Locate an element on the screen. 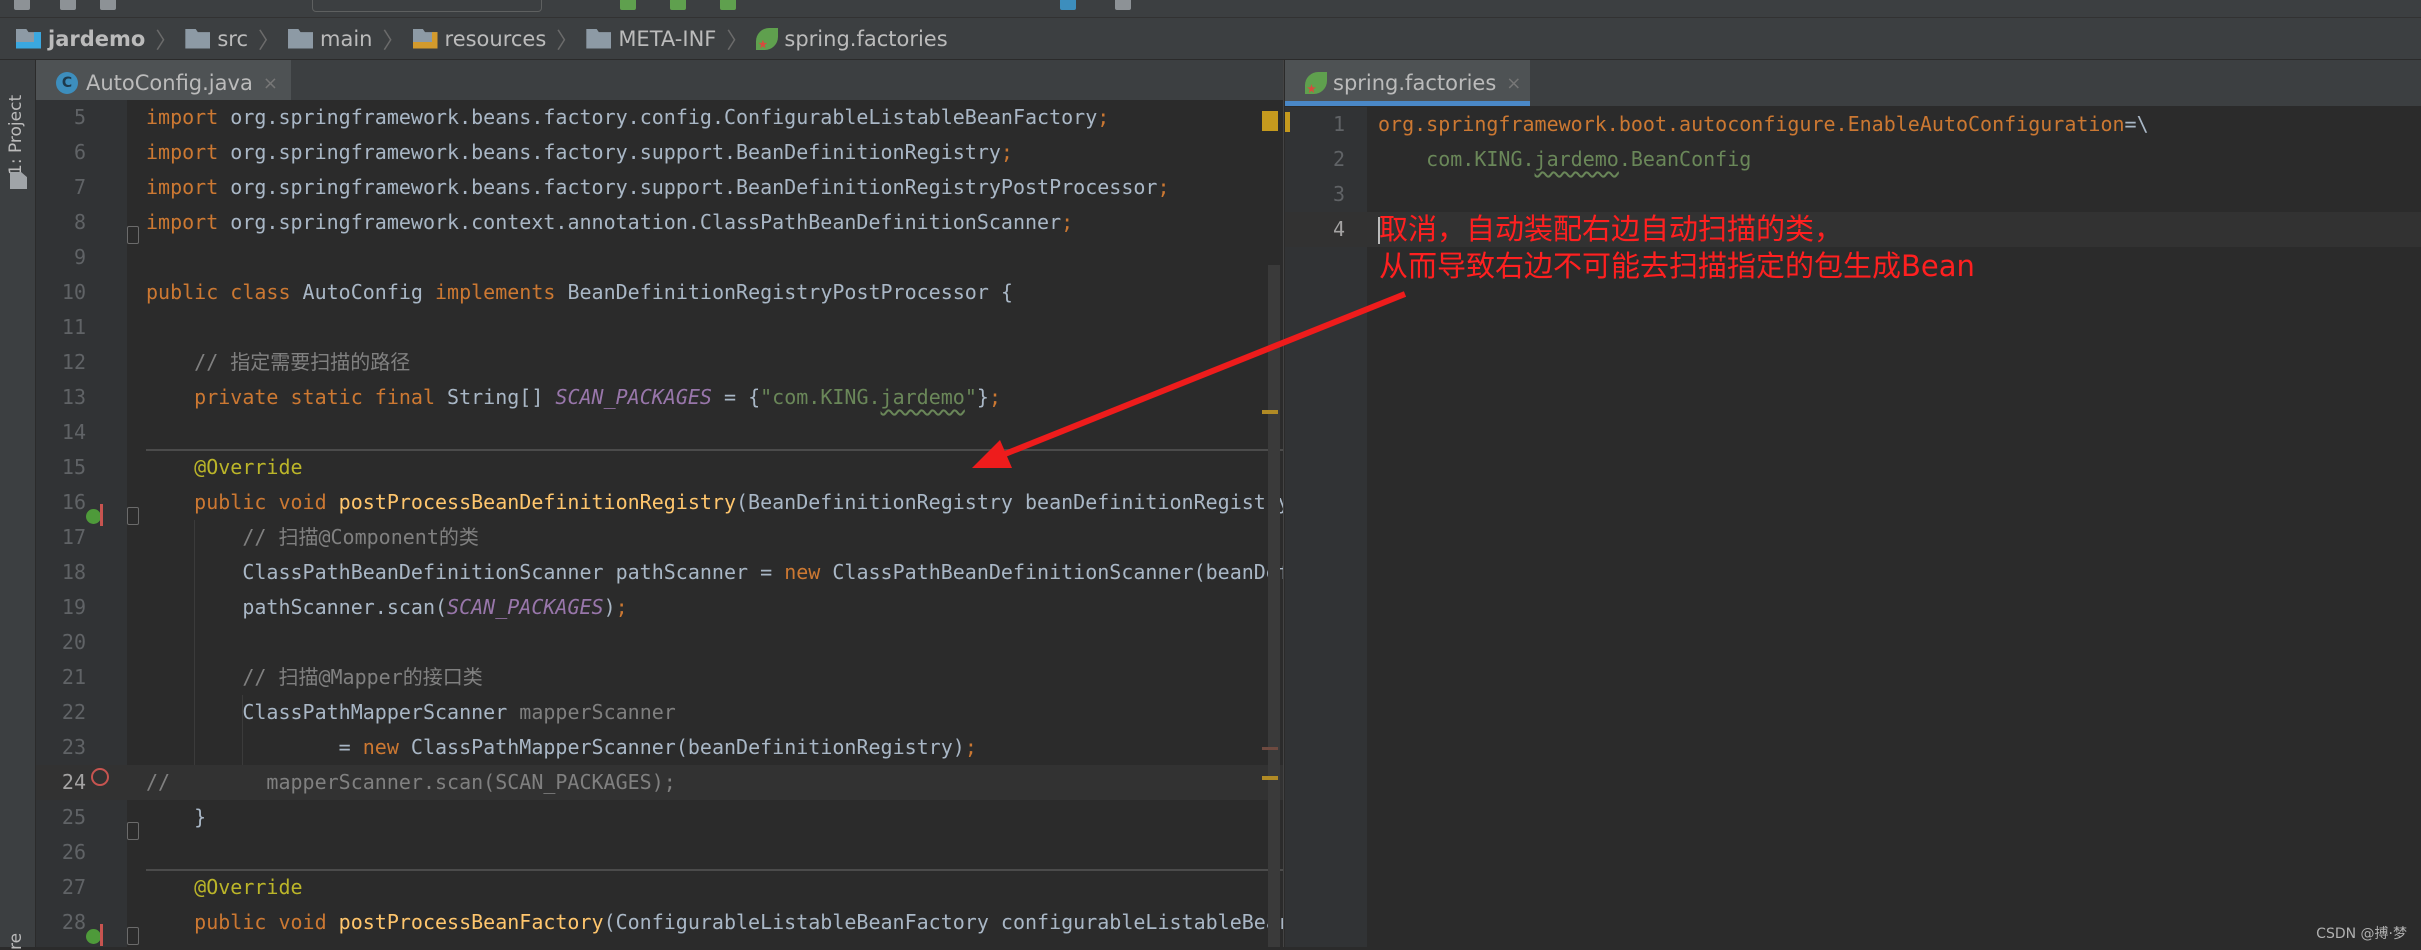 The height and width of the screenshot is (950, 2421). arrow-head-icon is located at coordinates (992, 454).